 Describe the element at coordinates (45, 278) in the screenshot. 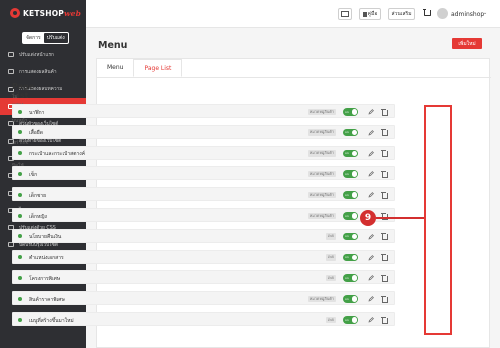

I see `item-label: โครงการพิเศษ` at that location.